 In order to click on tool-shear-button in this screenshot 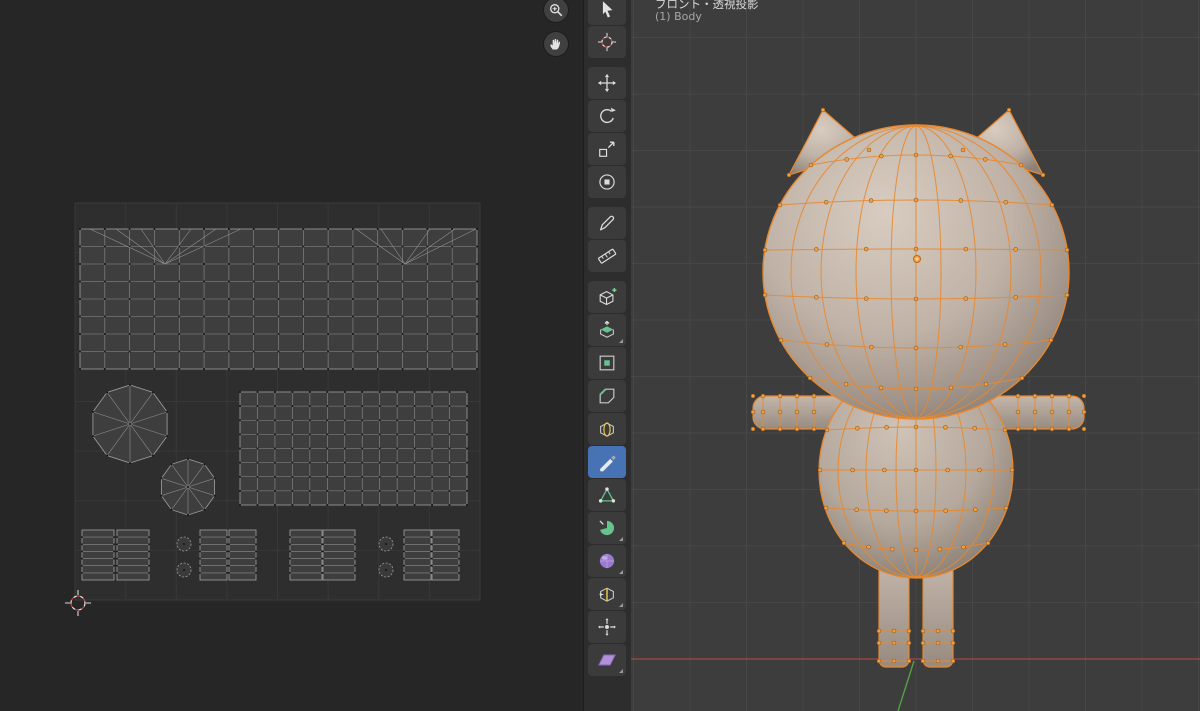, I will do `click(607, 660)`.